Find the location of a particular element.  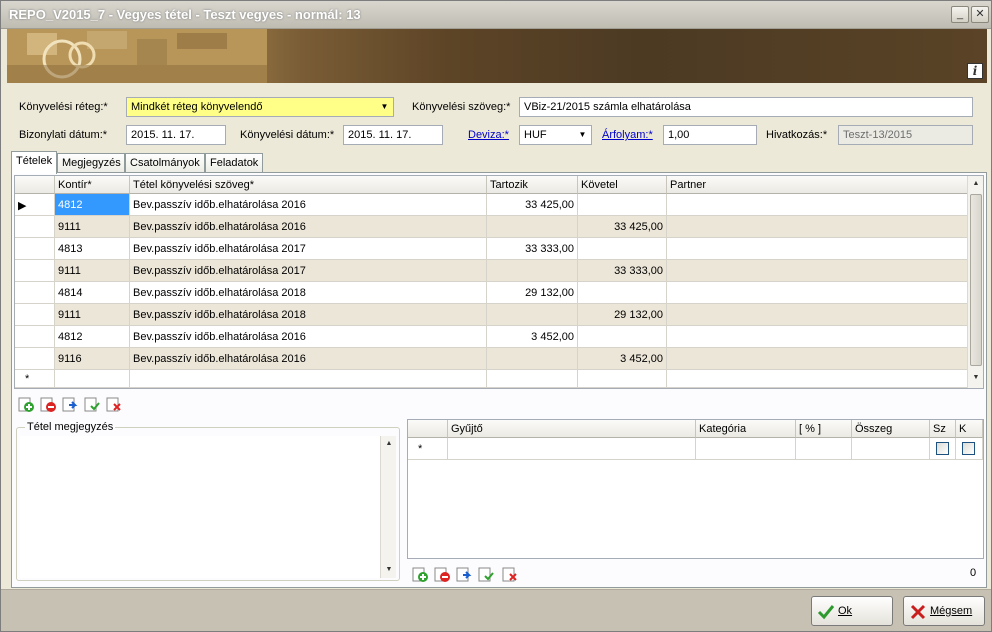

item-note-textarea: ▲ ▼ is located at coordinates (208, 507).